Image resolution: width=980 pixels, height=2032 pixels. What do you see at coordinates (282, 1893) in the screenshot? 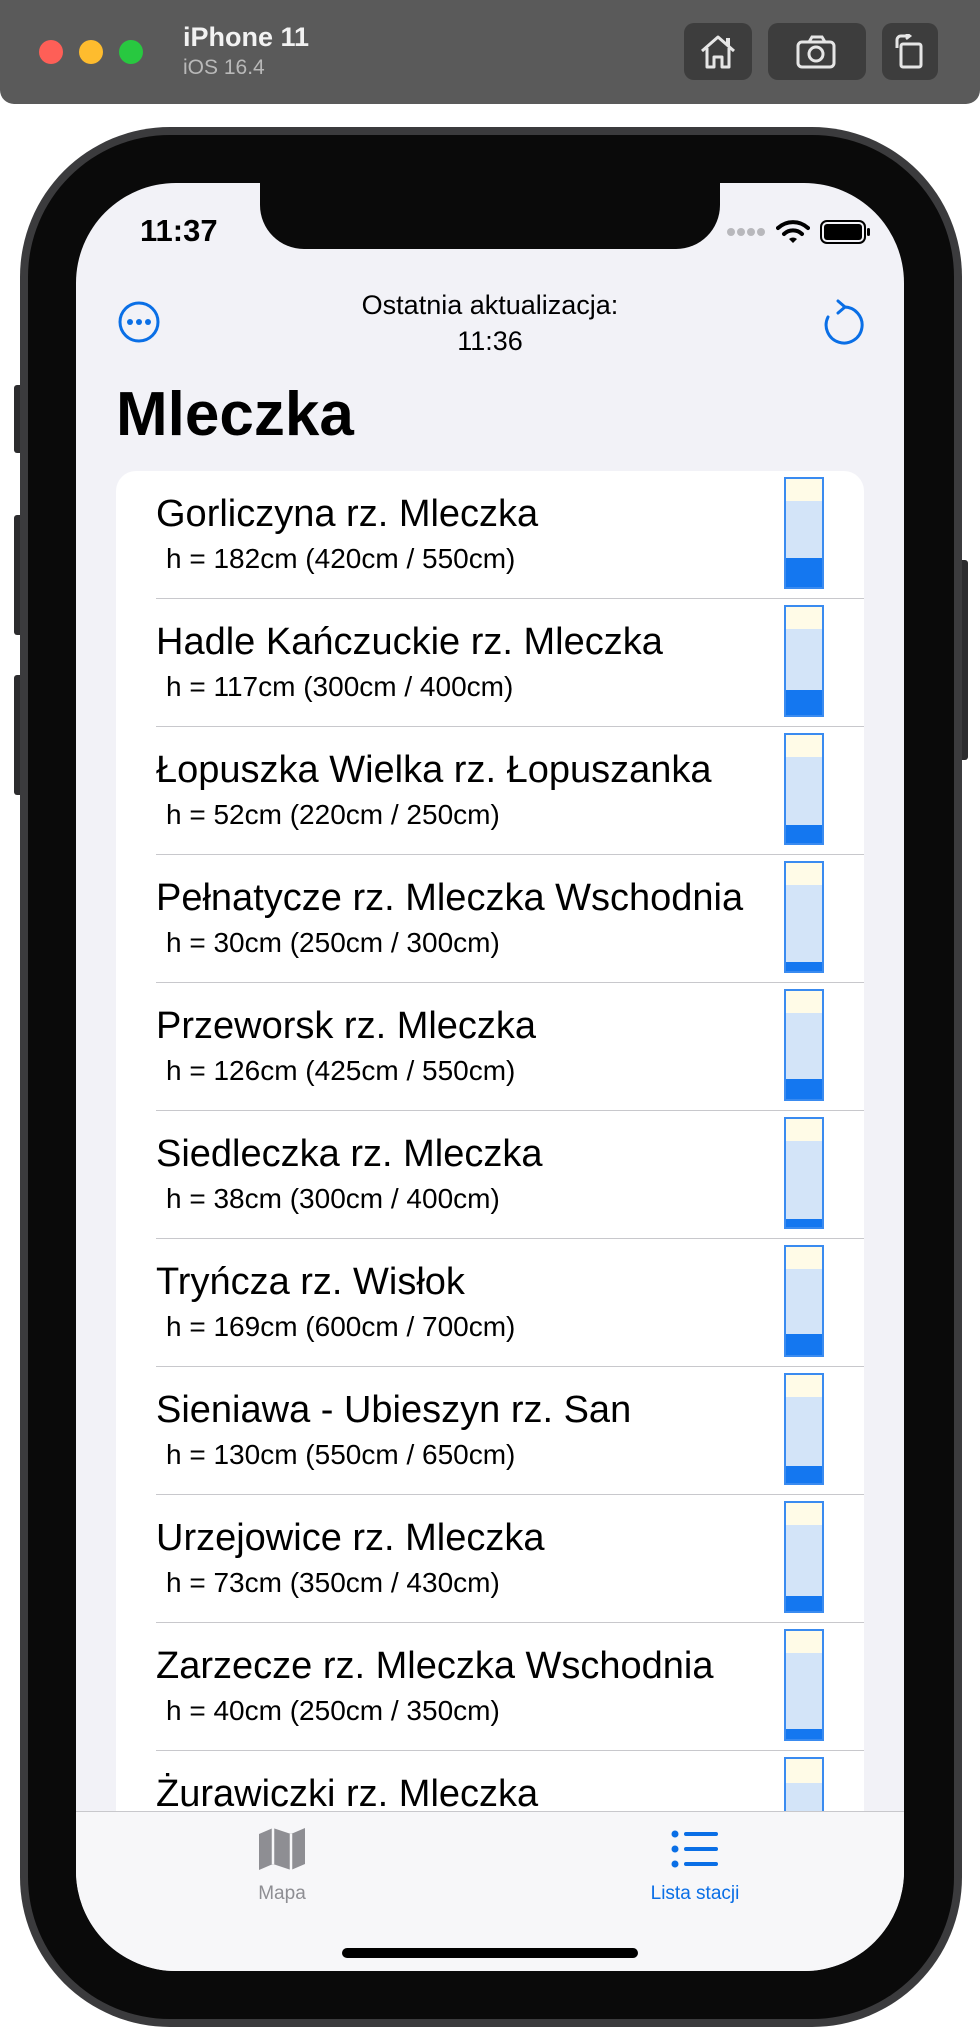
I see `tab-label: Mapa` at bounding box center [282, 1893].